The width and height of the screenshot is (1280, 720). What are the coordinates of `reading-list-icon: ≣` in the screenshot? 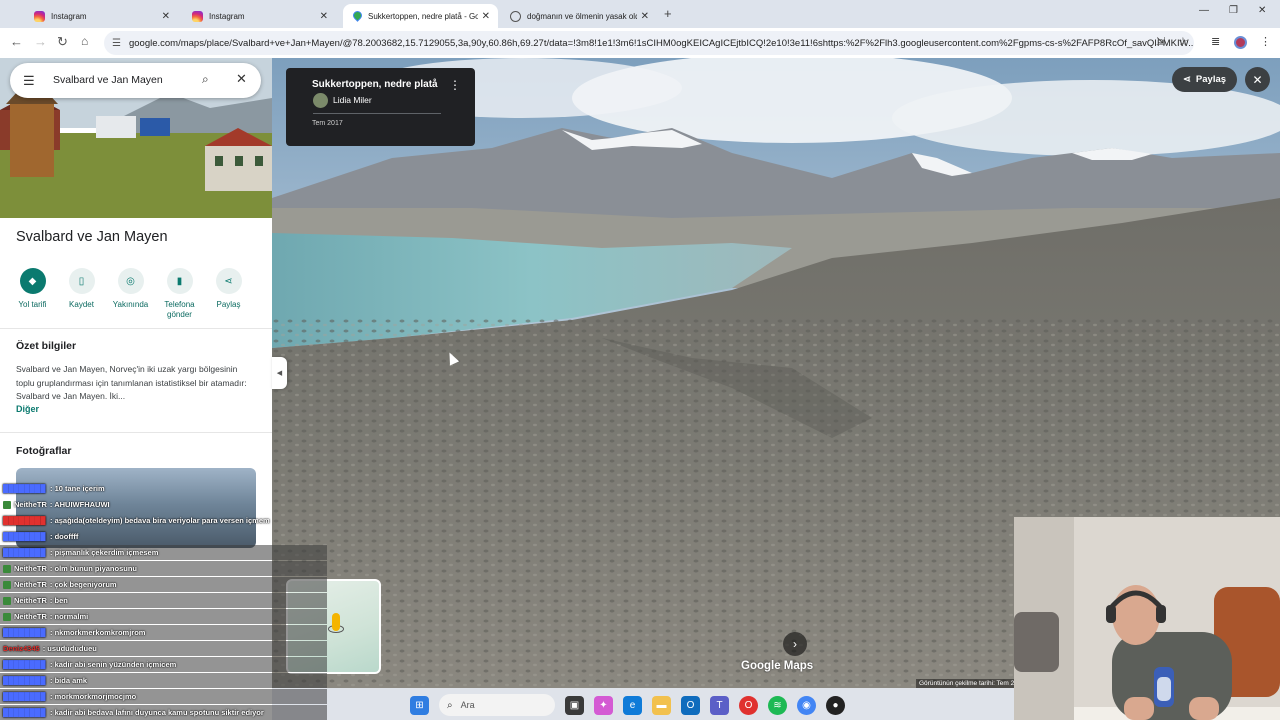 It's located at (1215, 41).